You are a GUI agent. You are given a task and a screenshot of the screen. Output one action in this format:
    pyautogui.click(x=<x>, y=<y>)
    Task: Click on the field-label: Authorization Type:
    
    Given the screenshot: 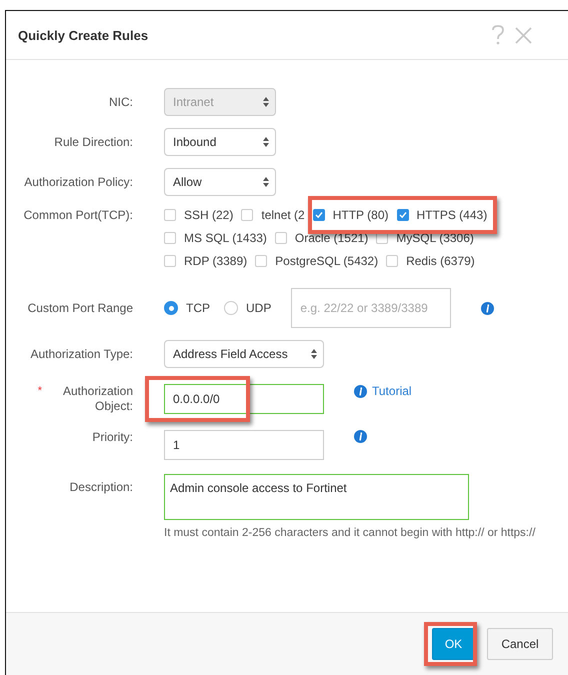 What is the action you would take?
    pyautogui.click(x=81, y=354)
    